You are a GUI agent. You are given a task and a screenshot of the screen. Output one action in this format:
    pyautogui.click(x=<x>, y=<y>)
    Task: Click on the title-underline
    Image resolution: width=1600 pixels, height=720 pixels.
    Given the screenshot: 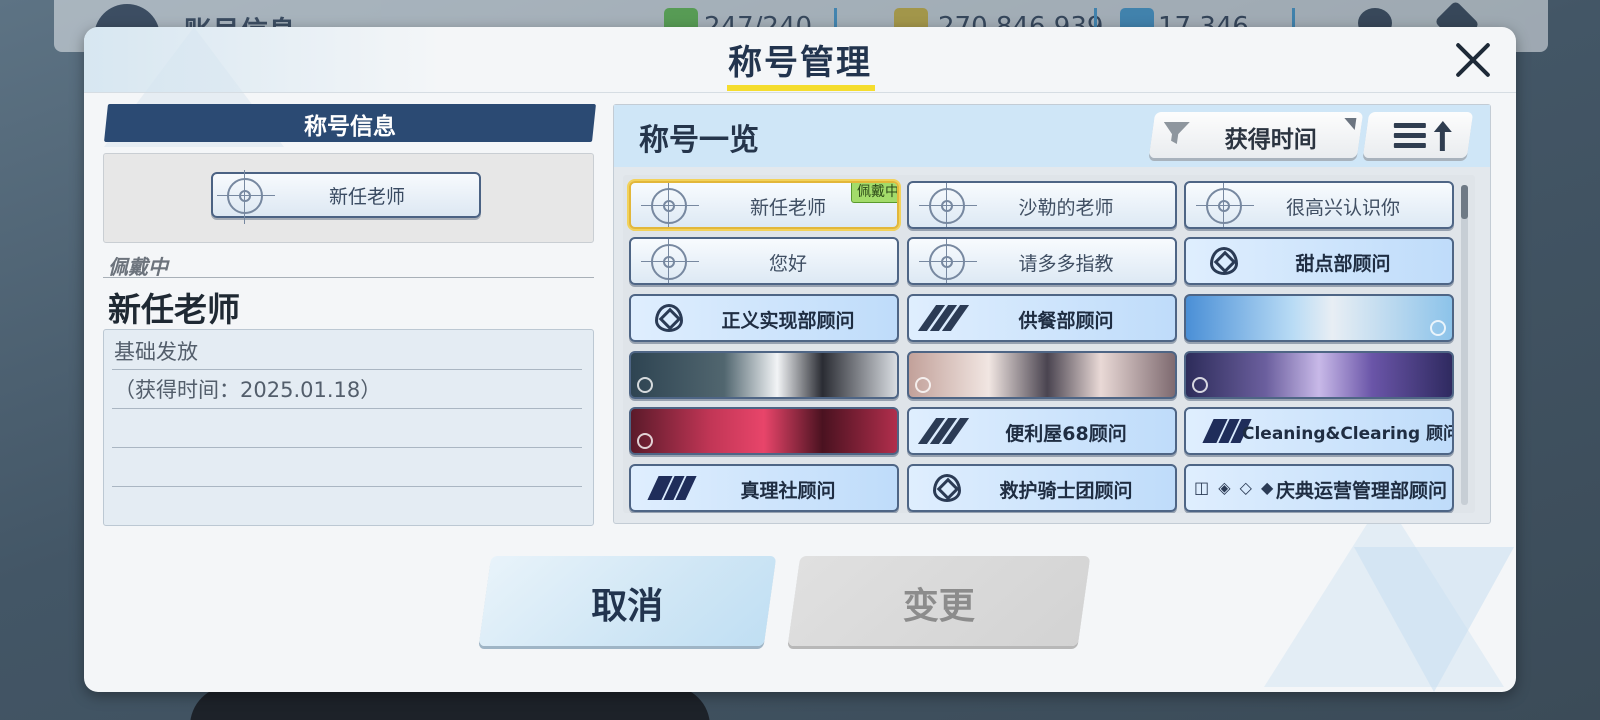 What is the action you would take?
    pyautogui.click(x=801, y=88)
    